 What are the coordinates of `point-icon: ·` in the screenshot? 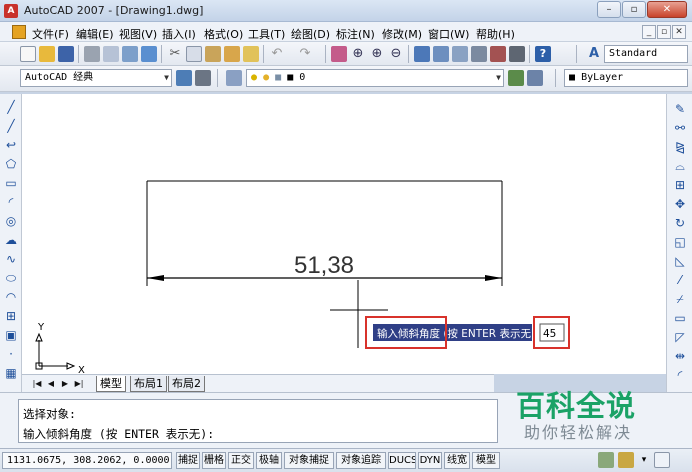 It's located at (11, 354).